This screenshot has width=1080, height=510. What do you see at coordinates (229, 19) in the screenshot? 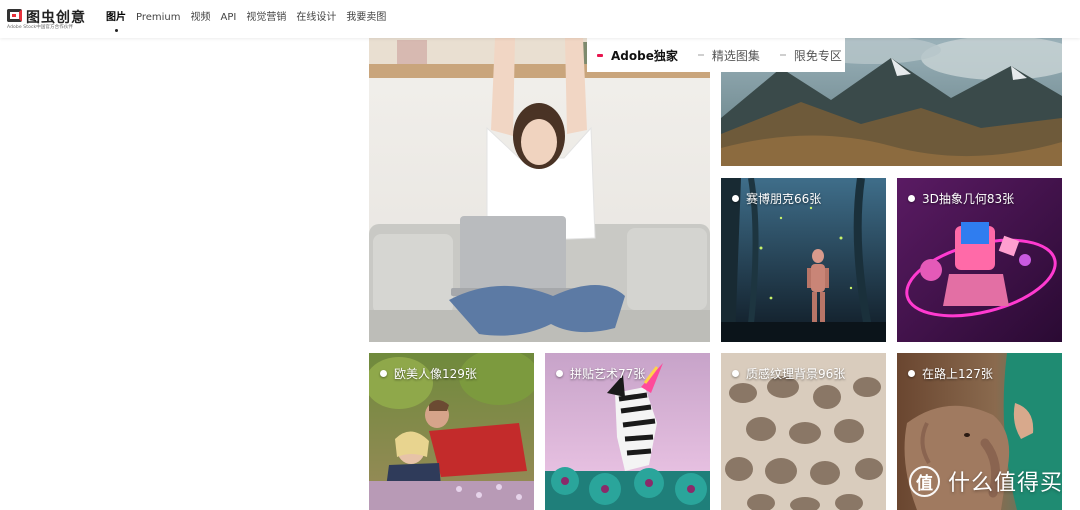
I see `nav-item-api: API` at bounding box center [229, 19].